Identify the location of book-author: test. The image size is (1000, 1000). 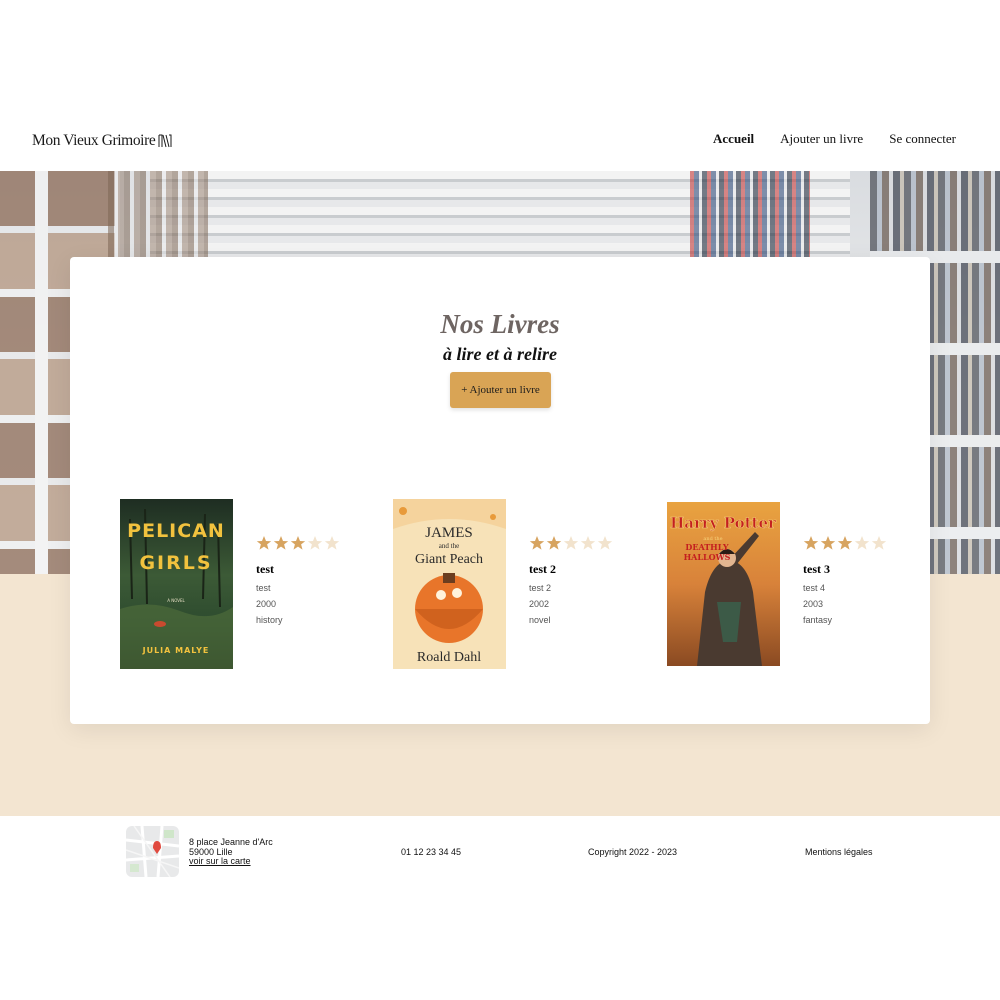
(263, 588).